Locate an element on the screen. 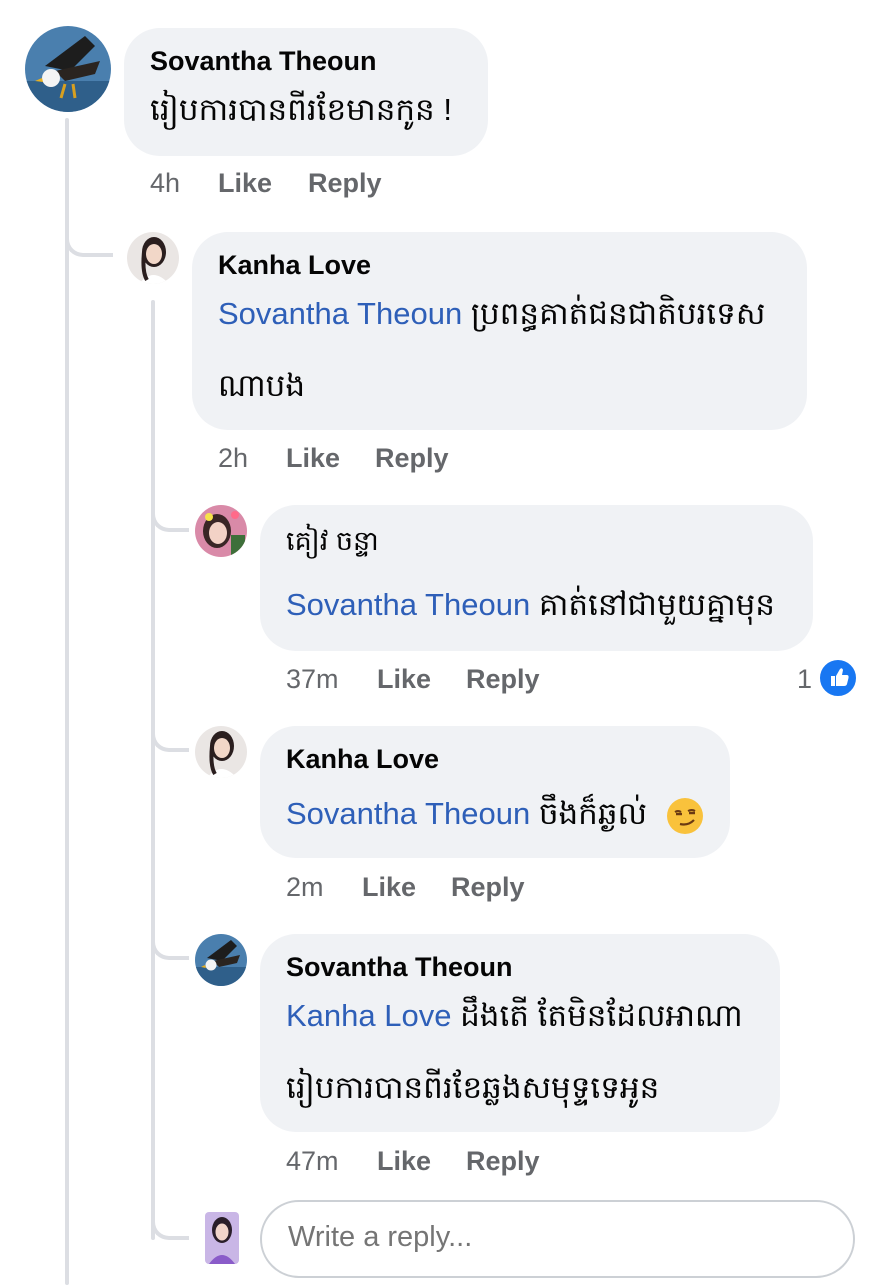 The width and height of the screenshot is (880, 1285). comment-actions: 37m Like Reply is located at coordinates (436, 680).